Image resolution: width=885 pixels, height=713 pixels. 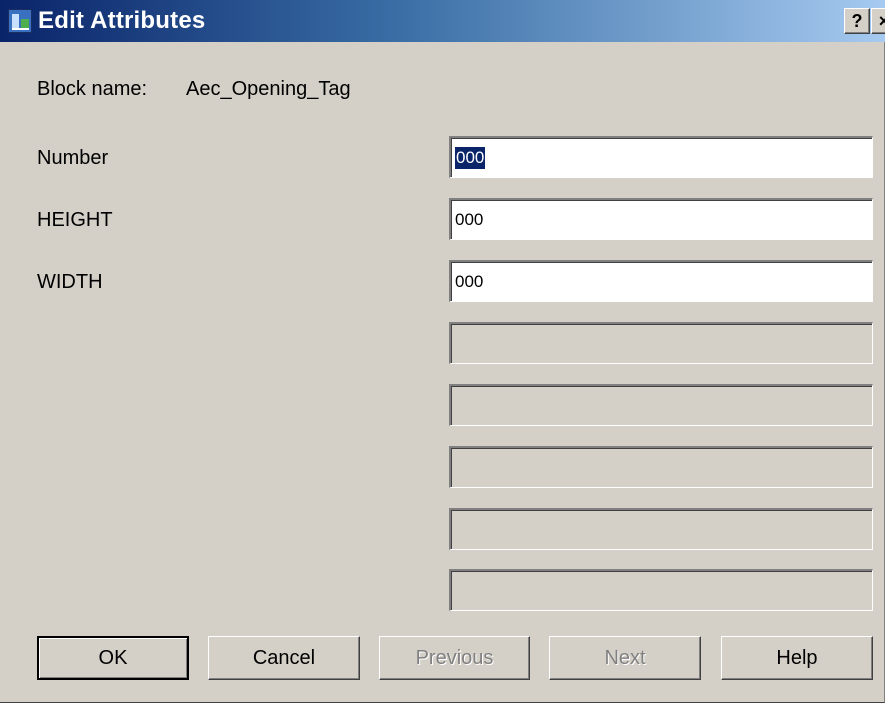 I want to click on next-button: Next, so click(x=625, y=658).